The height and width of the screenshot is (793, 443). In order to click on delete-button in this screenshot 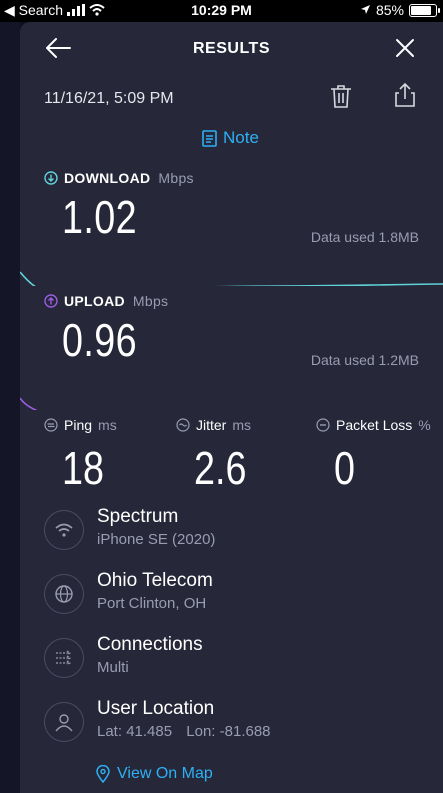, I will do `click(342, 97)`.